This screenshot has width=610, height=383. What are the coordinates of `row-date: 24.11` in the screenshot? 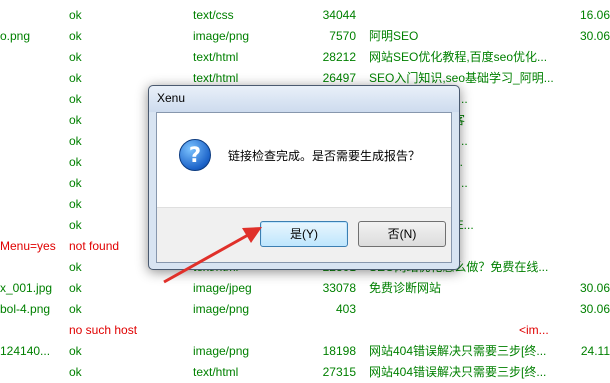 It's located at (595, 351).